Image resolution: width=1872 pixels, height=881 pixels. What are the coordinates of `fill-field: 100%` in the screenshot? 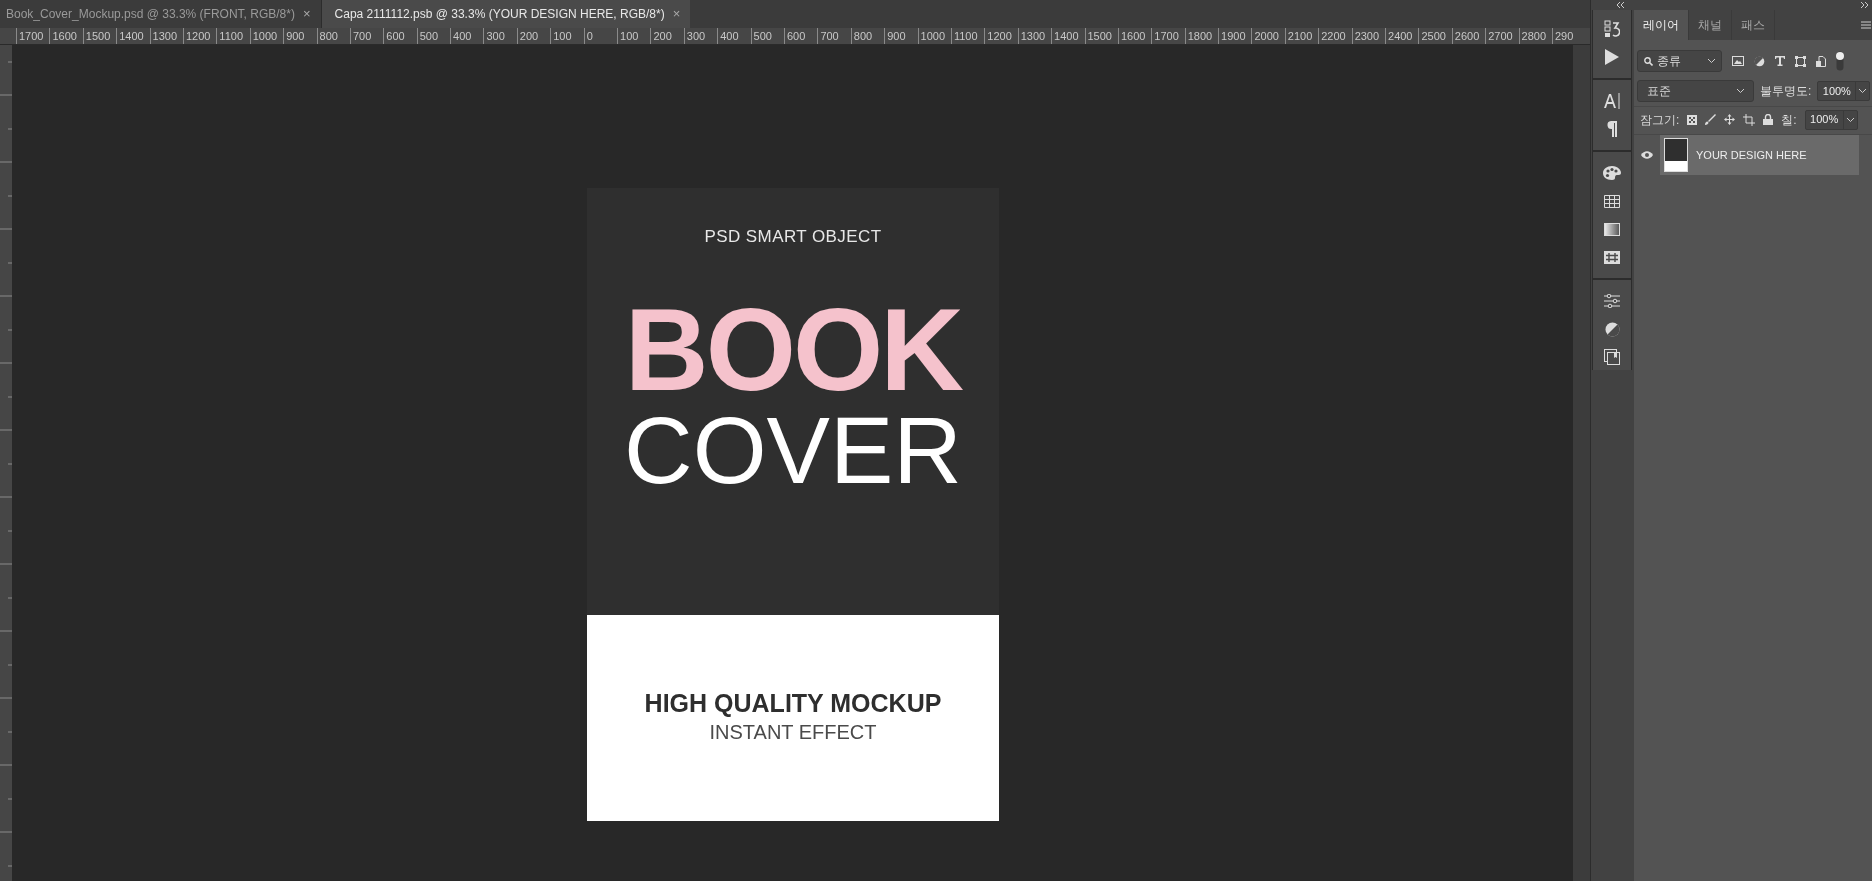 It's located at (1831, 119).